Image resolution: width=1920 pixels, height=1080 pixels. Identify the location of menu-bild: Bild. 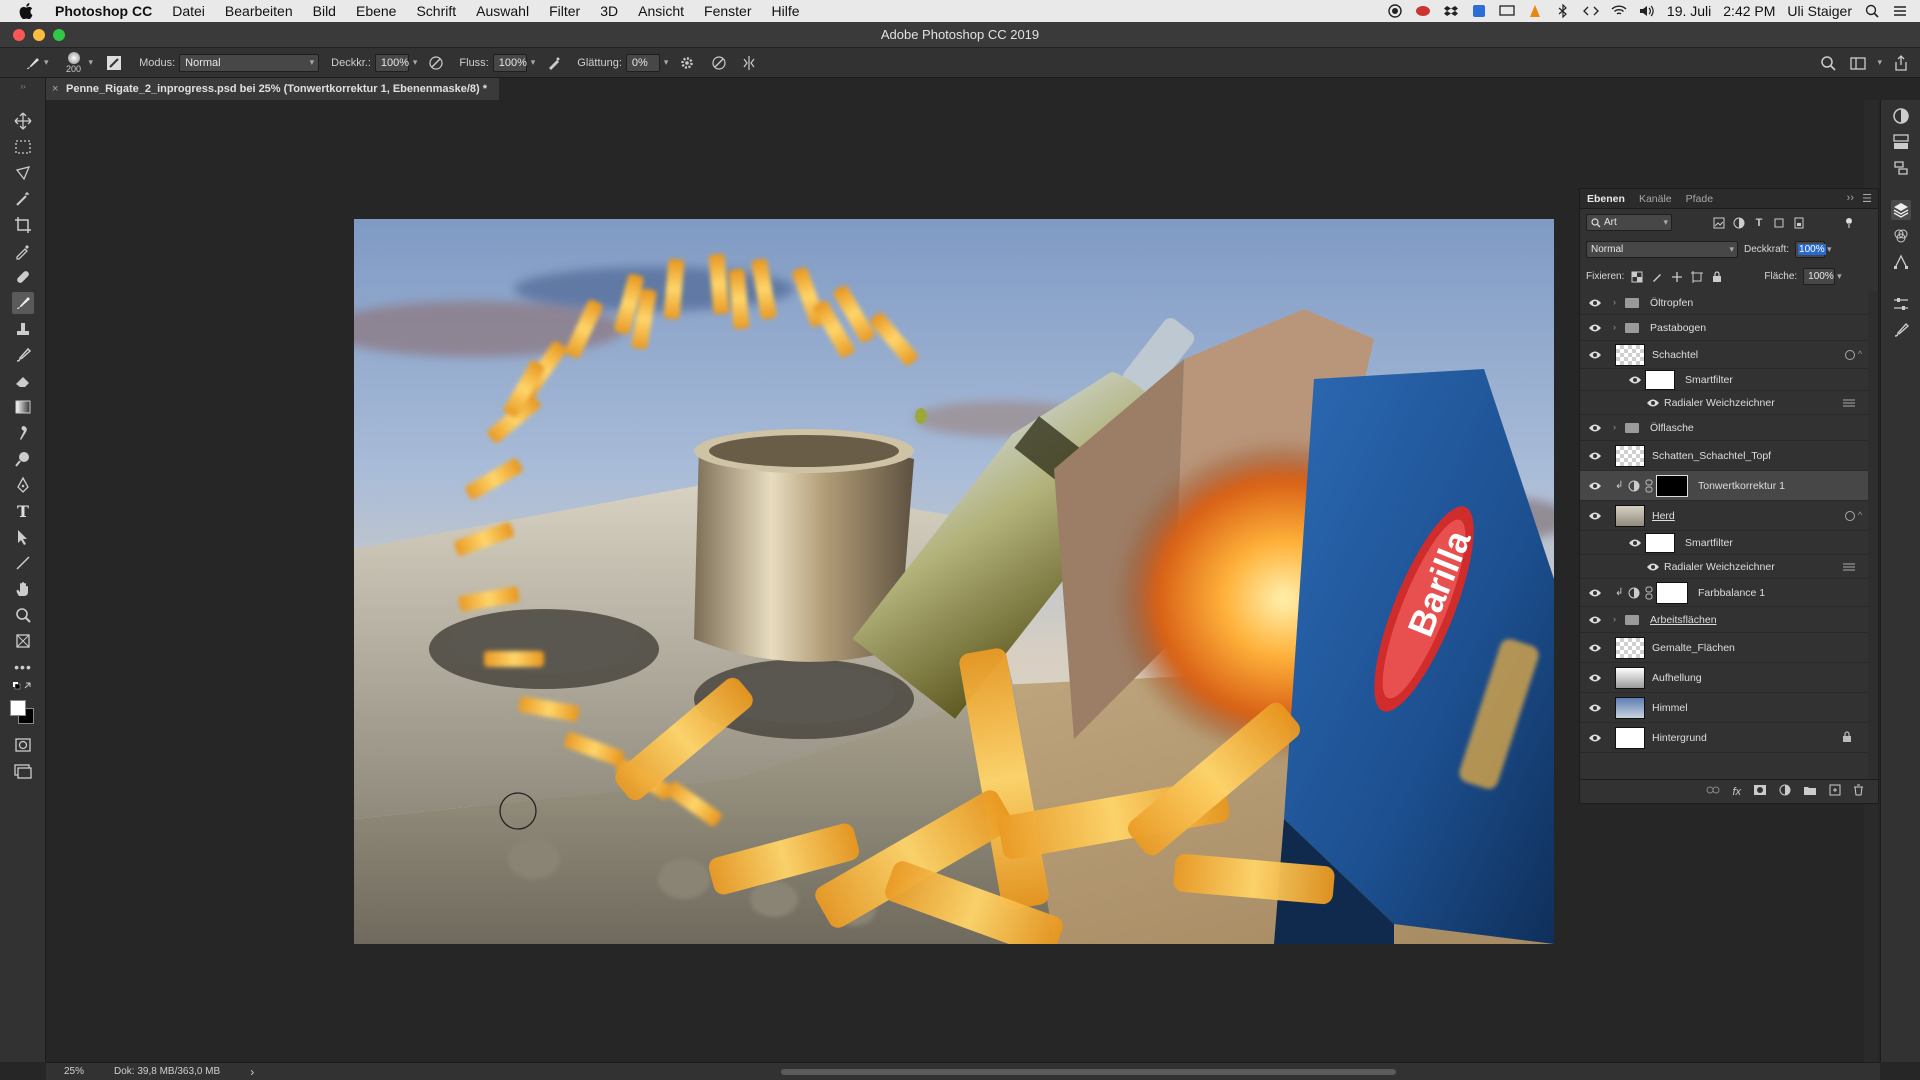
(324, 11).